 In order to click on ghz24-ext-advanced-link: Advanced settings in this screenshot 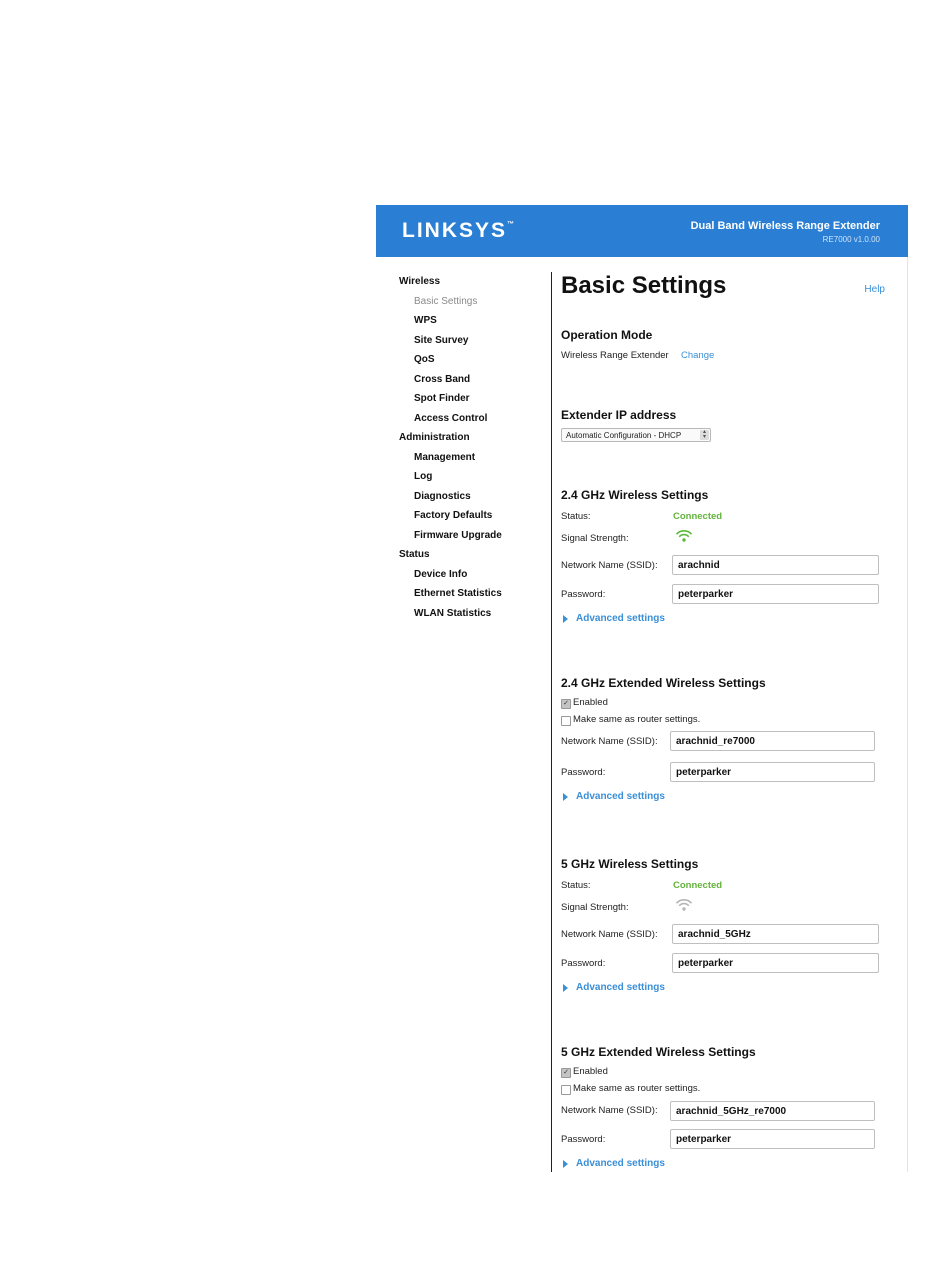, I will do `click(620, 796)`.